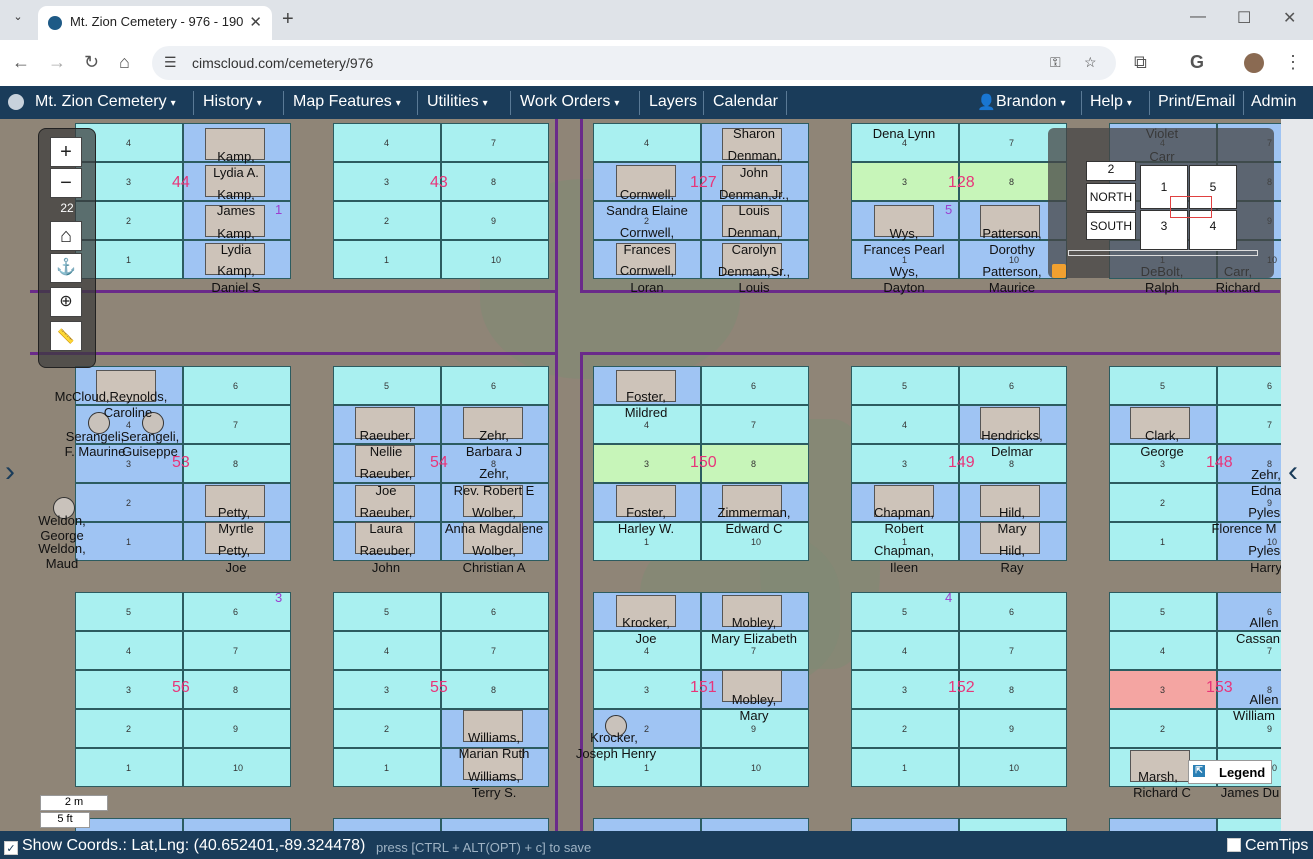  Describe the element at coordinates (10, 472) in the screenshot. I see `chevron-left-panel-icon: ›` at that location.